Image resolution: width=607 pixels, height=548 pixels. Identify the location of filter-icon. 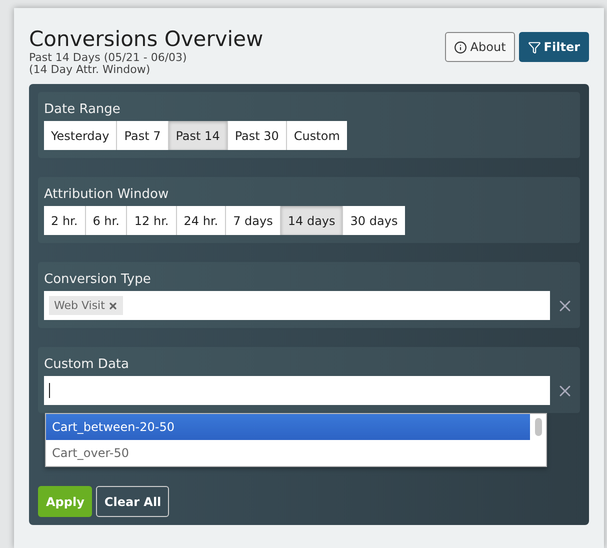
(534, 47).